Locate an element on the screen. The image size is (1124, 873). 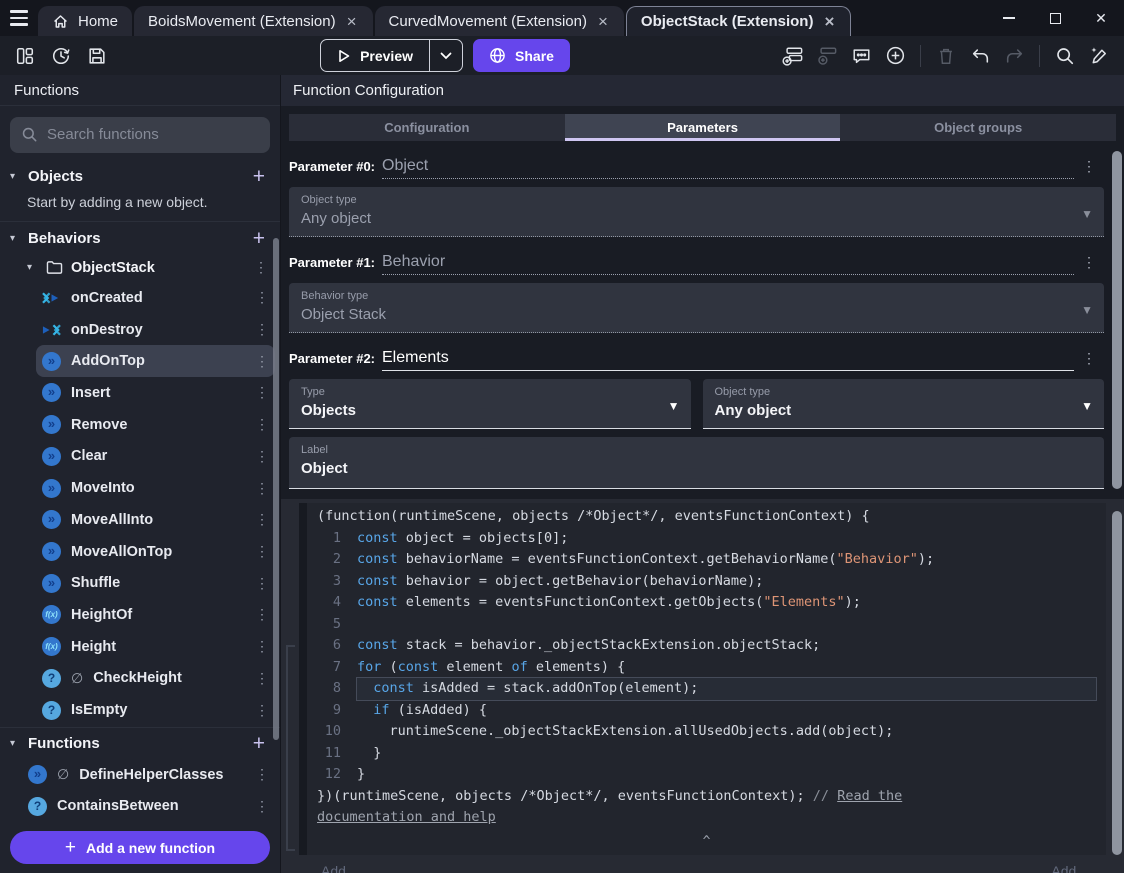
add-new-function-button: + Add a new function is located at coordinates (140, 847).